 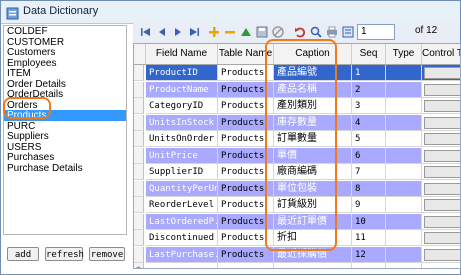 I want to click on cell-caption: 折扣, so click(x=313, y=238).